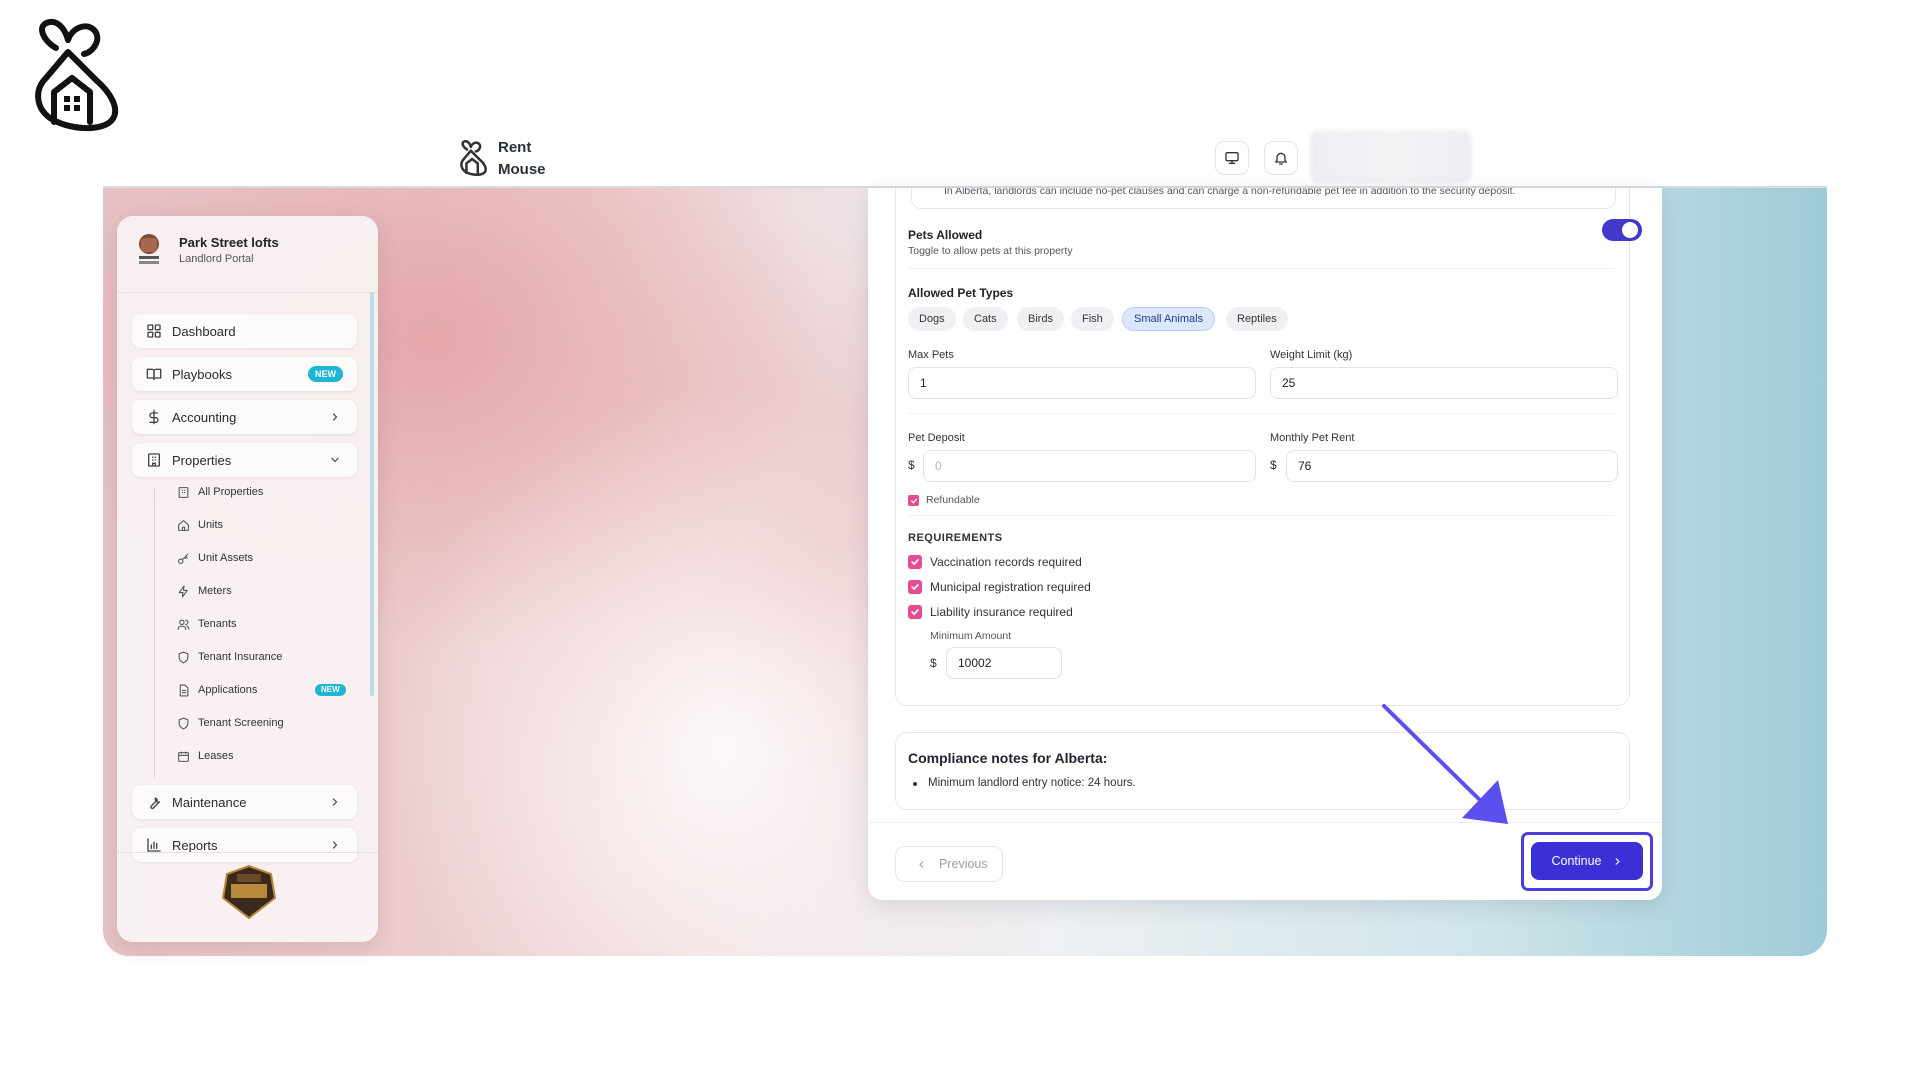 The height and width of the screenshot is (1080, 1920). Describe the element at coordinates (1630, 230) in the screenshot. I see `toggle-knob` at that location.